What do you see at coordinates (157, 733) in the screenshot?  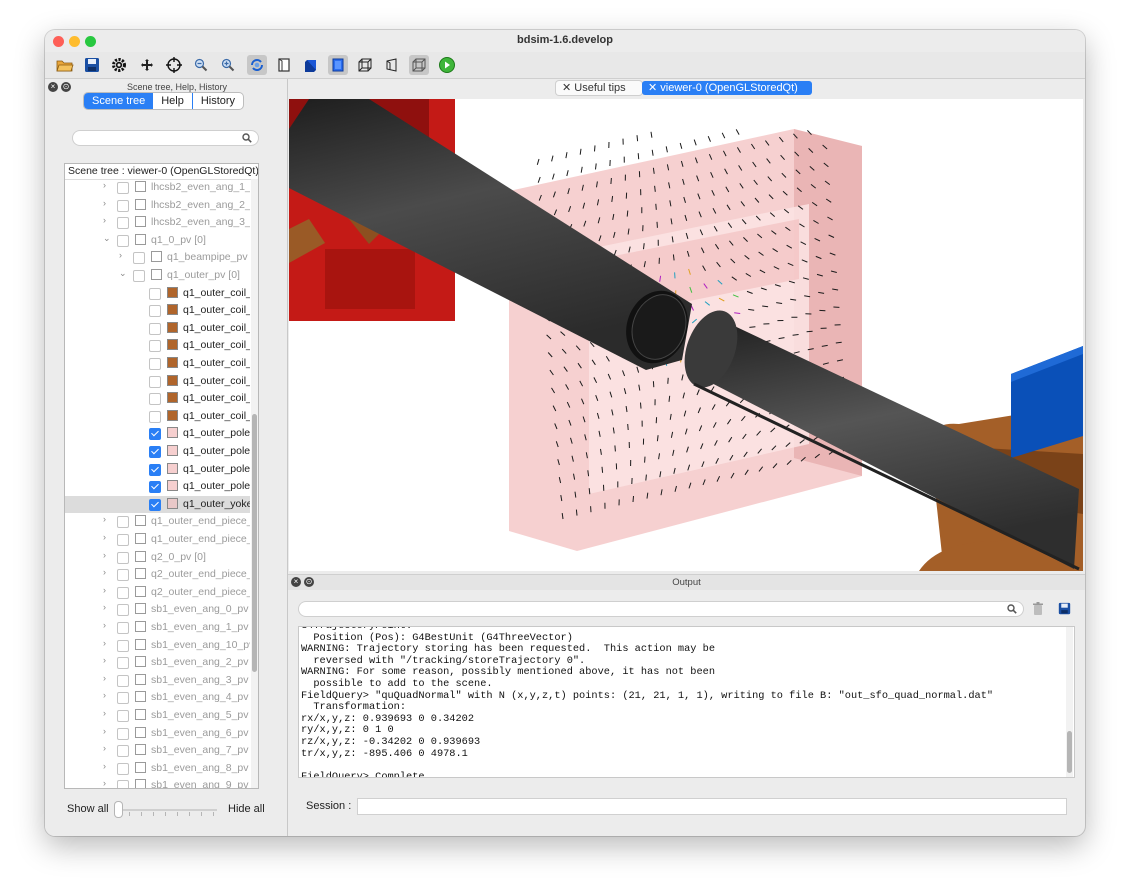 I see `tree-row: › sb1_even_ang_6_pv` at bounding box center [157, 733].